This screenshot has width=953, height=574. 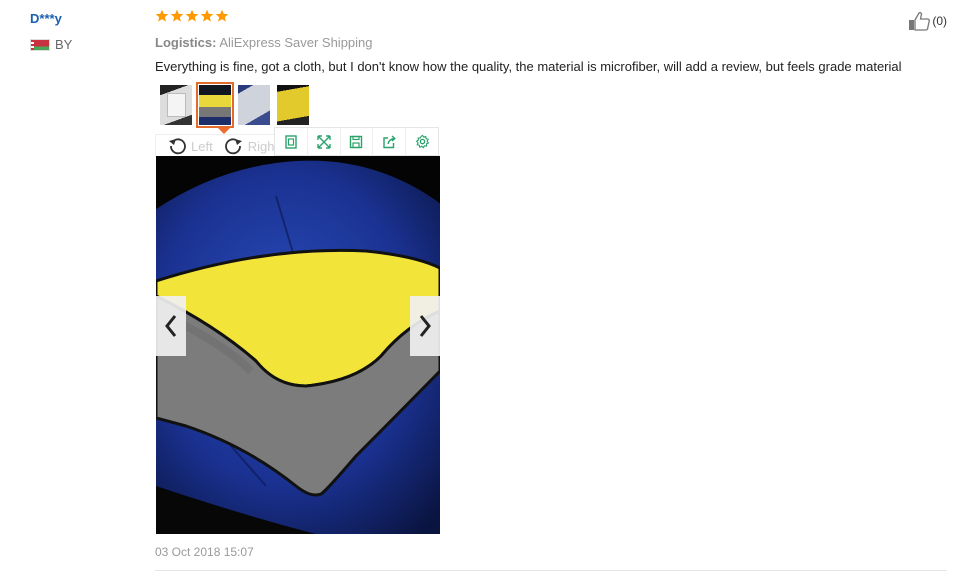 I want to click on review-divider, so click(x=551, y=570).